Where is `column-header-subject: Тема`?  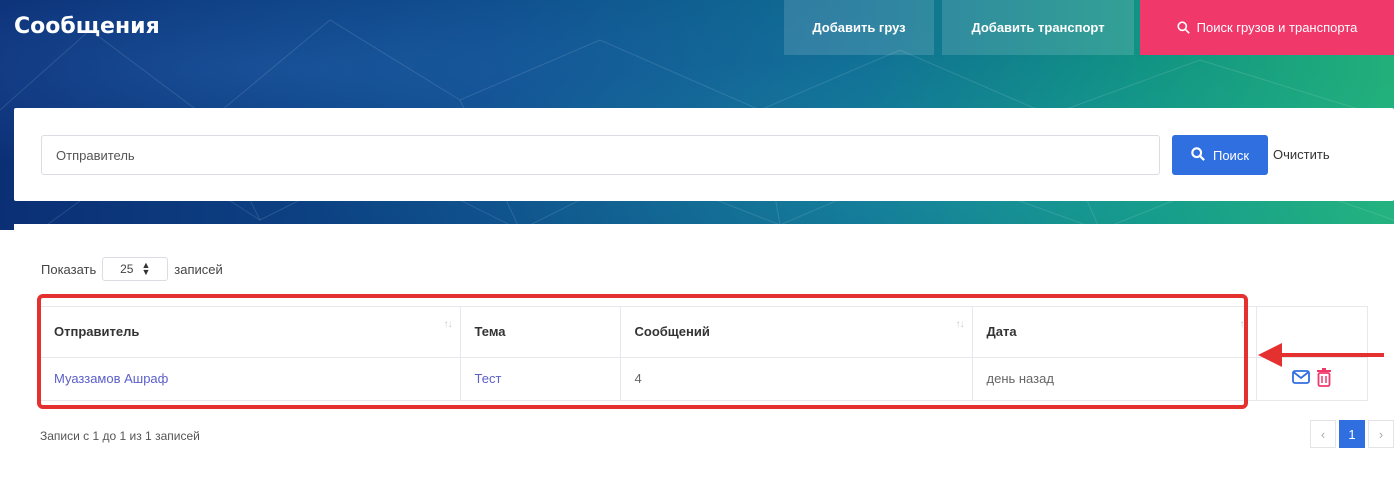 column-header-subject: Тема is located at coordinates (540, 332).